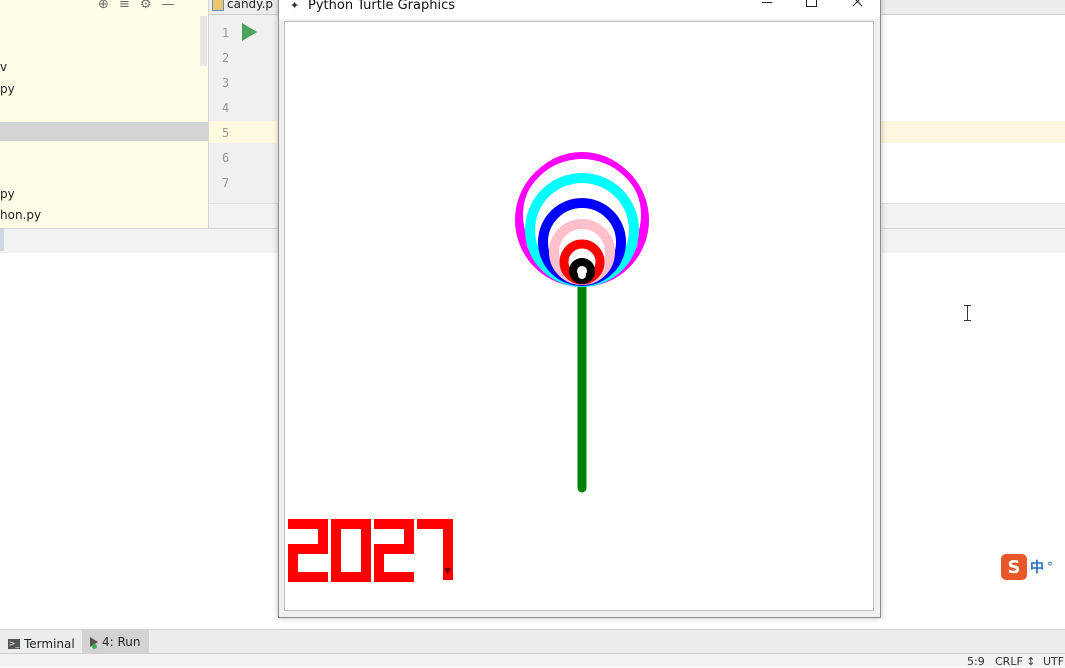 Image resolution: width=1065 pixels, height=668 pixels. Describe the element at coordinates (226, 33) in the screenshot. I see `line-number: 1` at that location.